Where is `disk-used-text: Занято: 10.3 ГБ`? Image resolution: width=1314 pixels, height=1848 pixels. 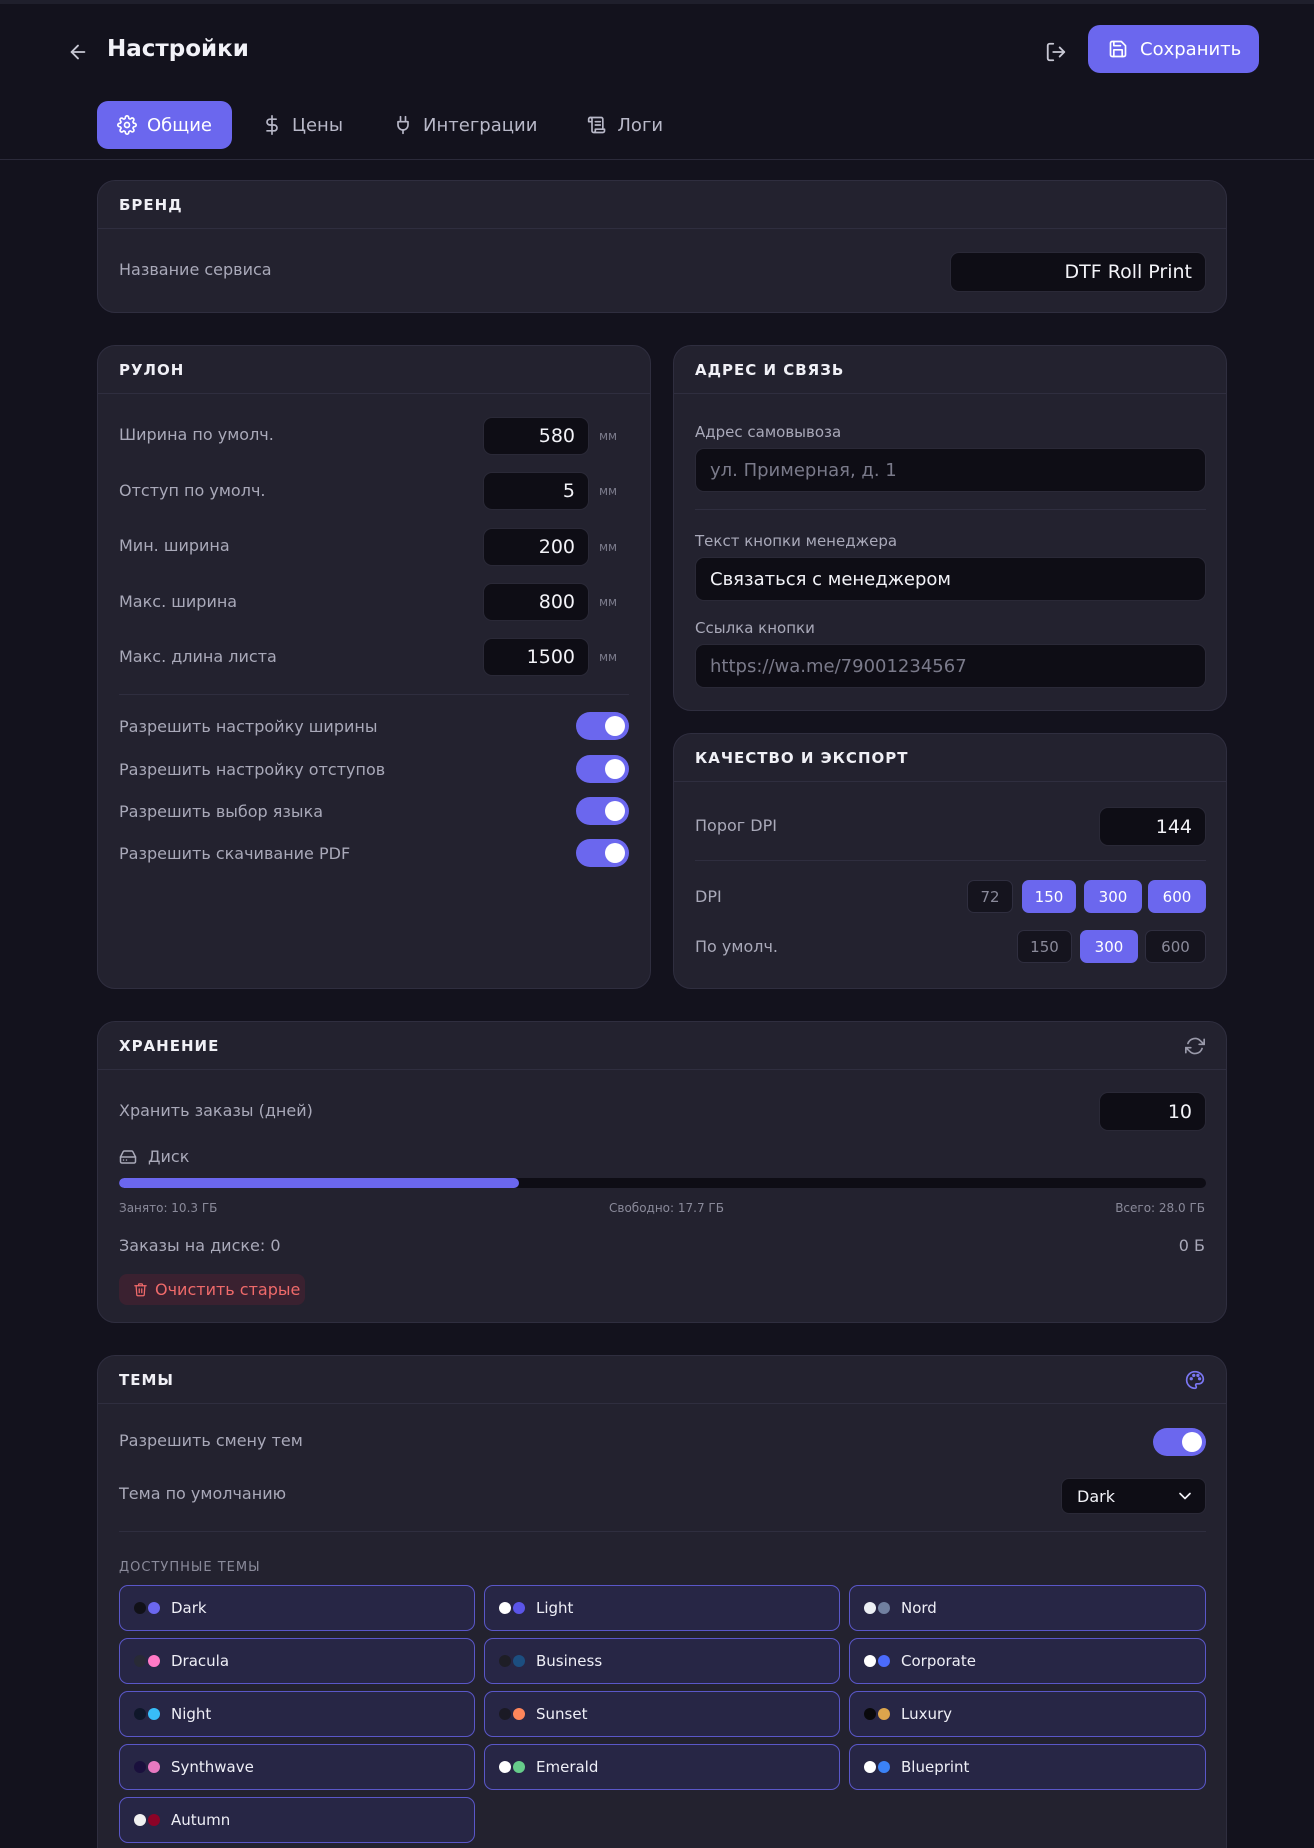
disk-used-text: Занято: 10.3 ГБ is located at coordinates (168, 1208).